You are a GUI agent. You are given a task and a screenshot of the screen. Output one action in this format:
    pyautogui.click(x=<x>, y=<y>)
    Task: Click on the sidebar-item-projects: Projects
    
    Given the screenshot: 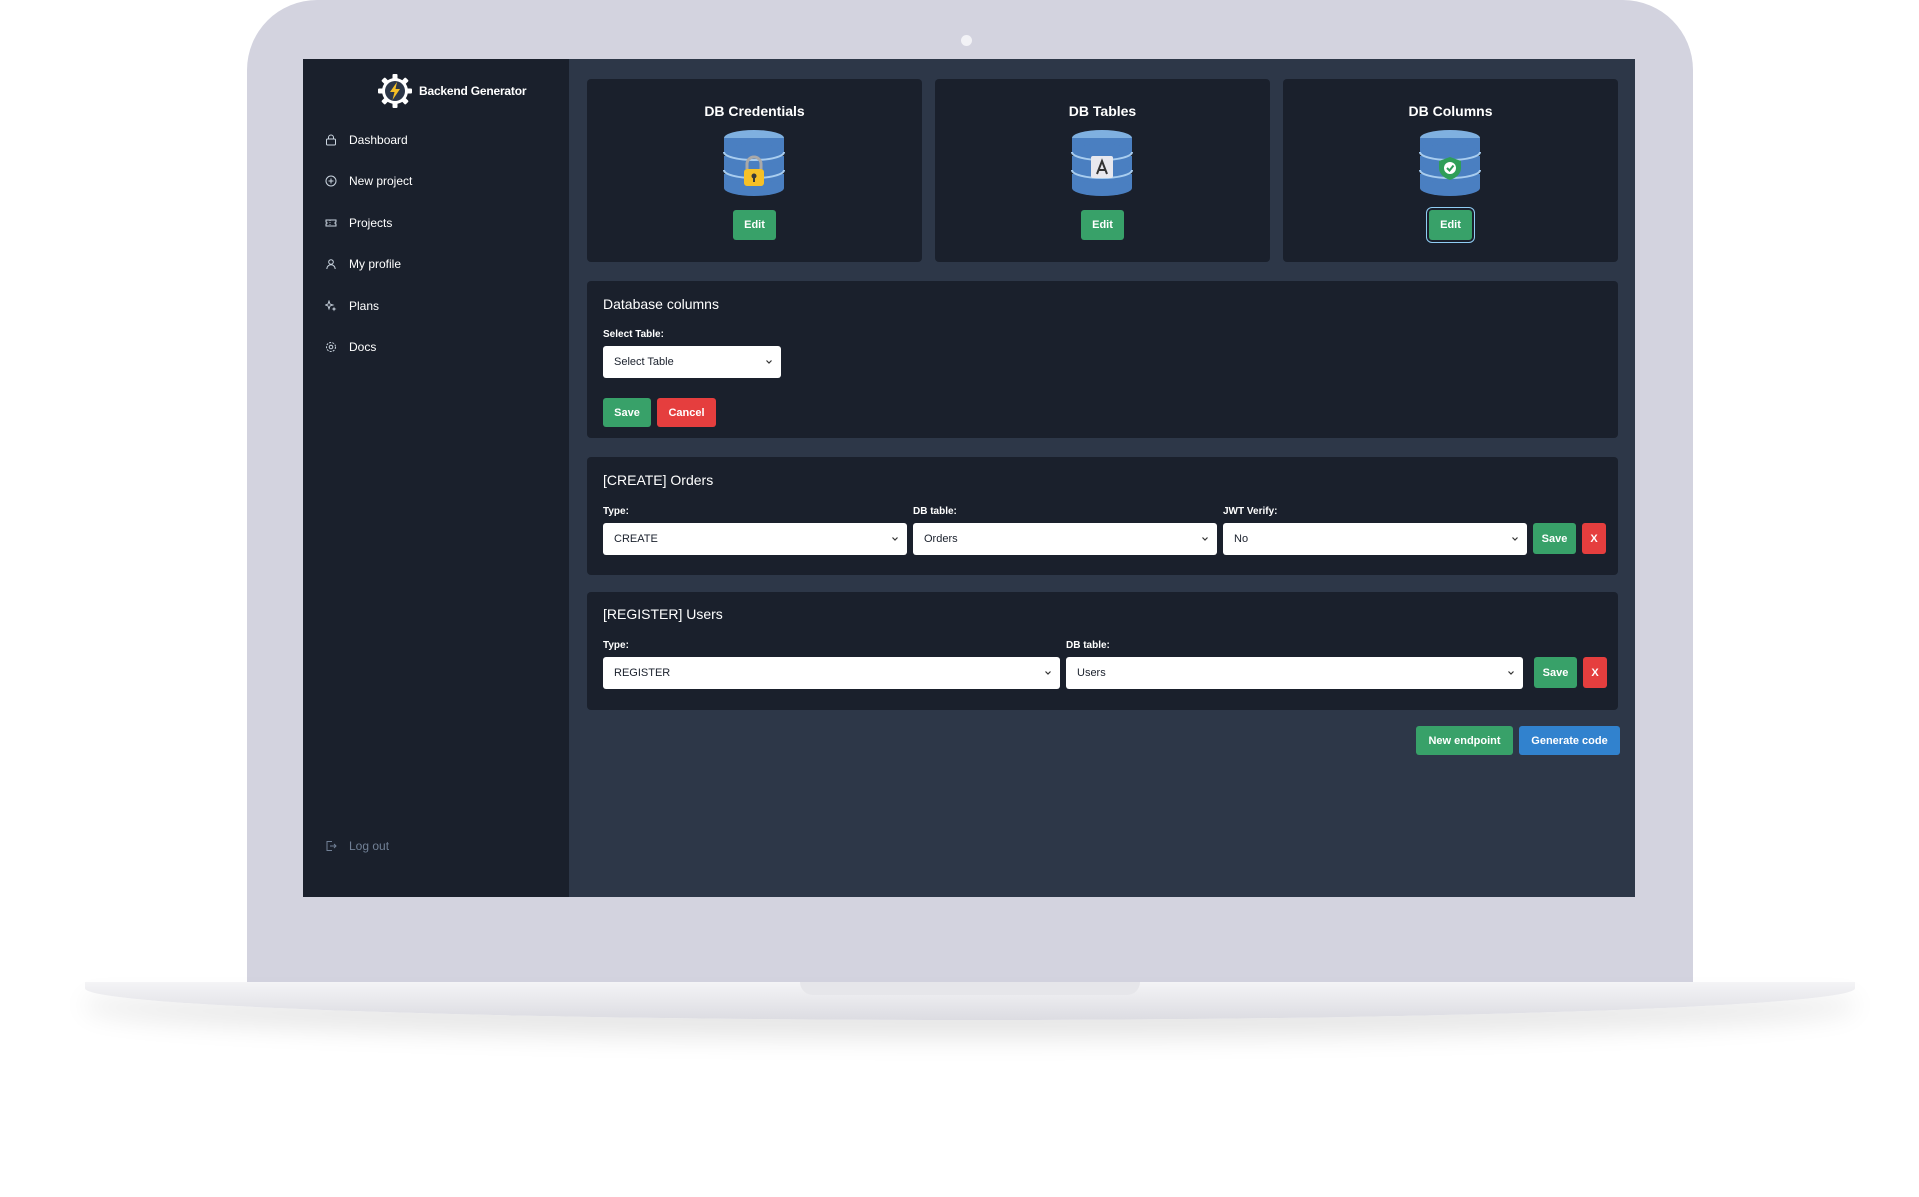 What is the action you would take?
    pyautogui.click(x=440, y=223)
    